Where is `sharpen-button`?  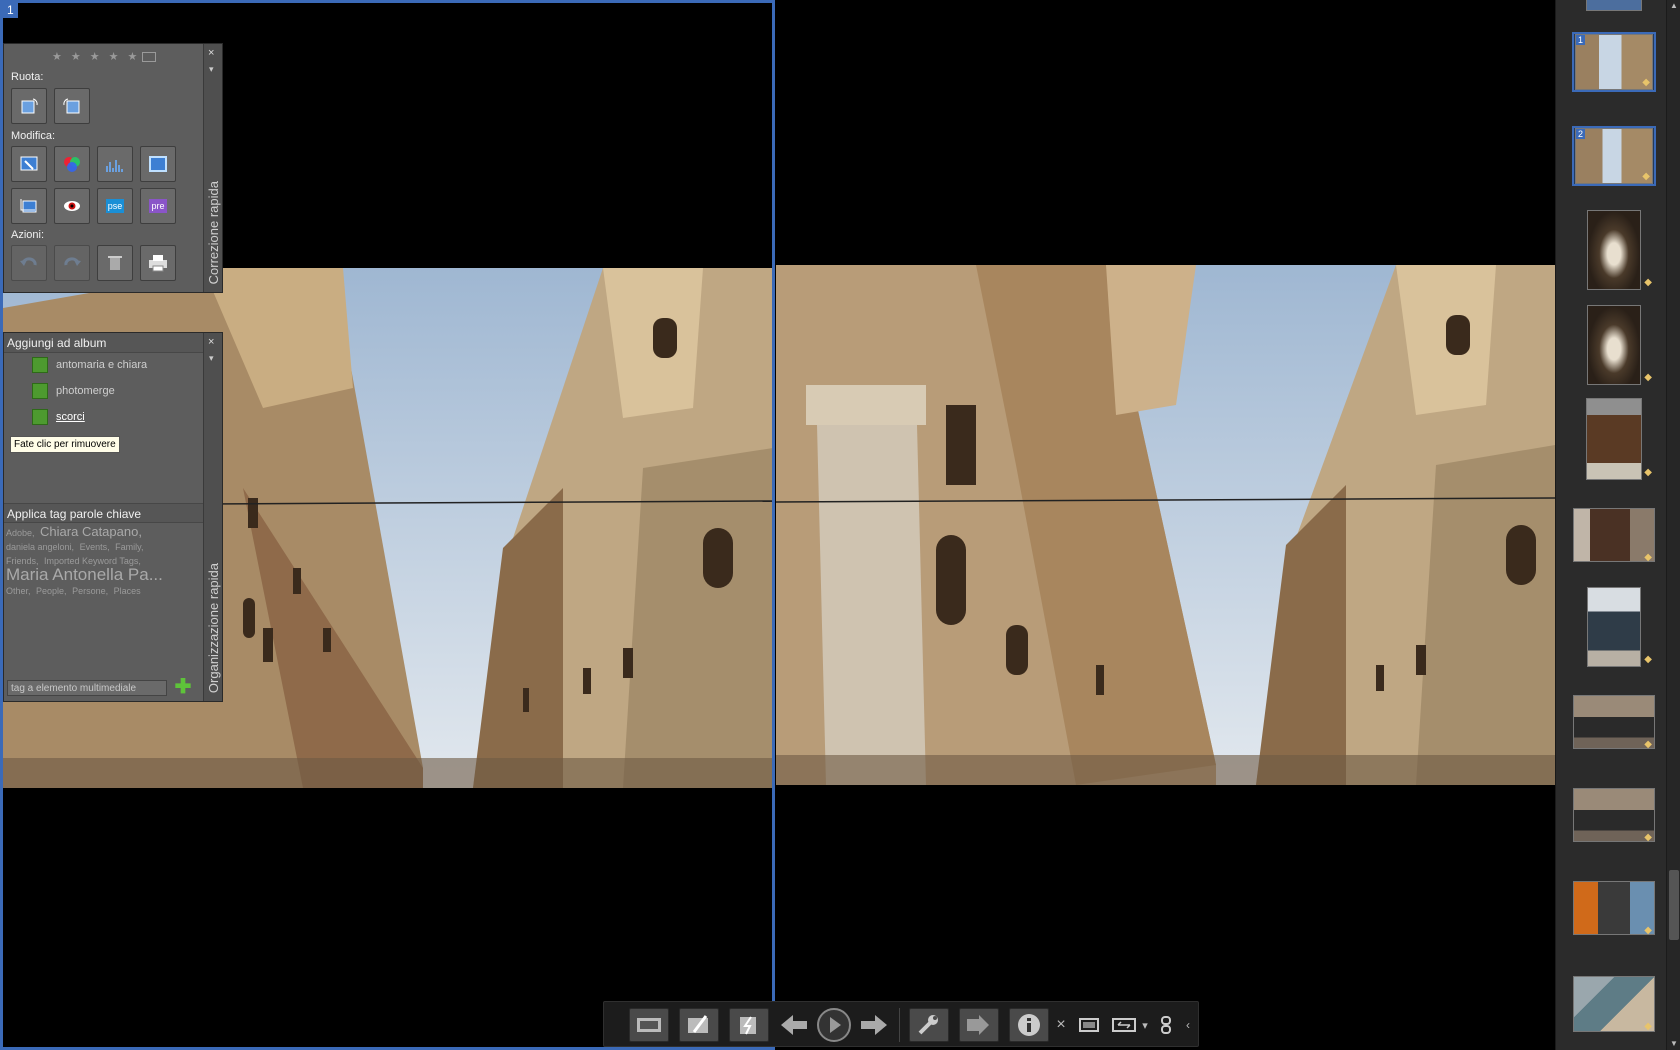
sharpen-button is located at coordinates (158, 164).